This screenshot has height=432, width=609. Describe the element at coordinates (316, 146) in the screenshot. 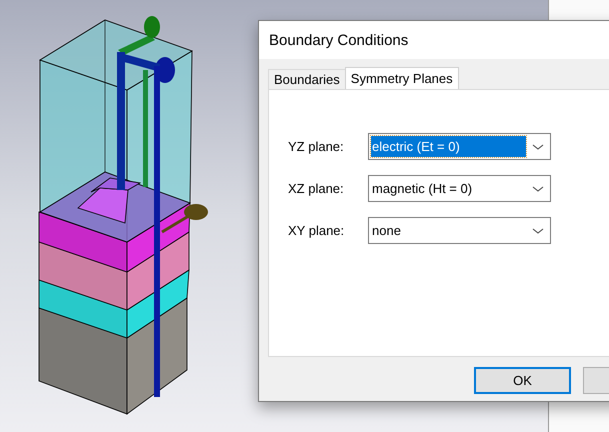

I see `field-label: YZ plane:` at that location.